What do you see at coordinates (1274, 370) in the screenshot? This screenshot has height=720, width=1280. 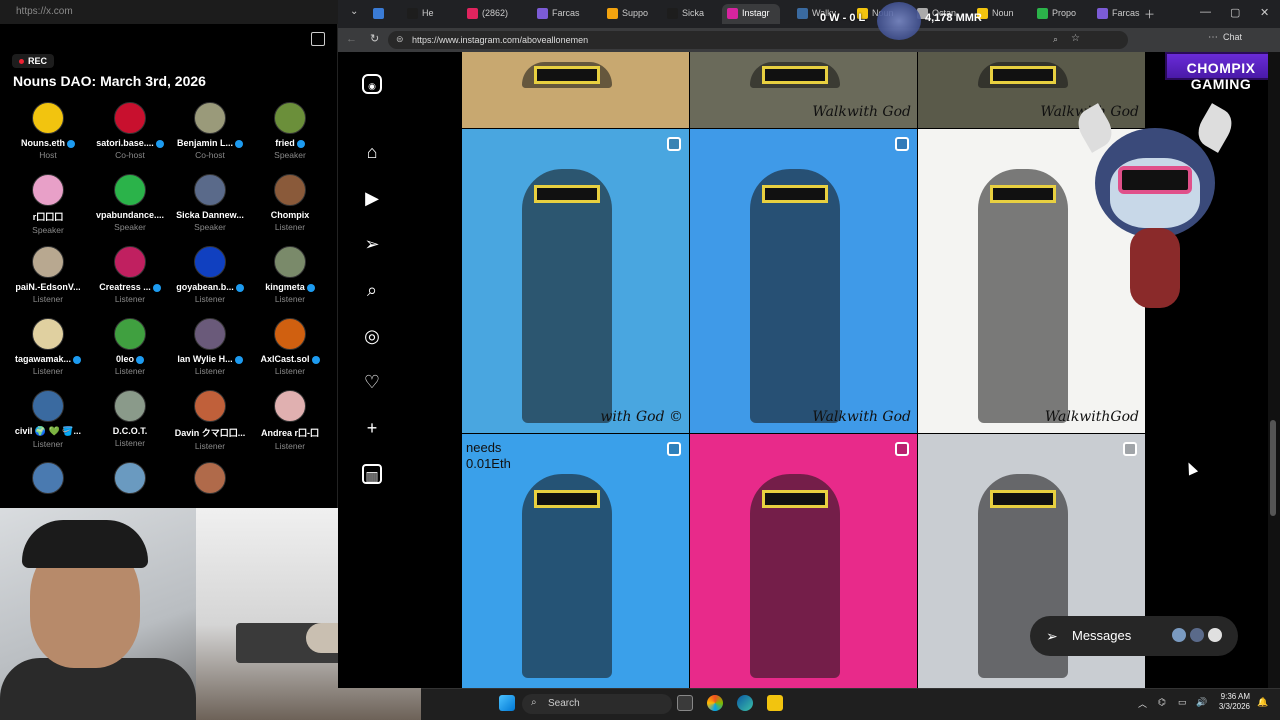 I see `page-scrollbar` at bounding box center [1274, 370].